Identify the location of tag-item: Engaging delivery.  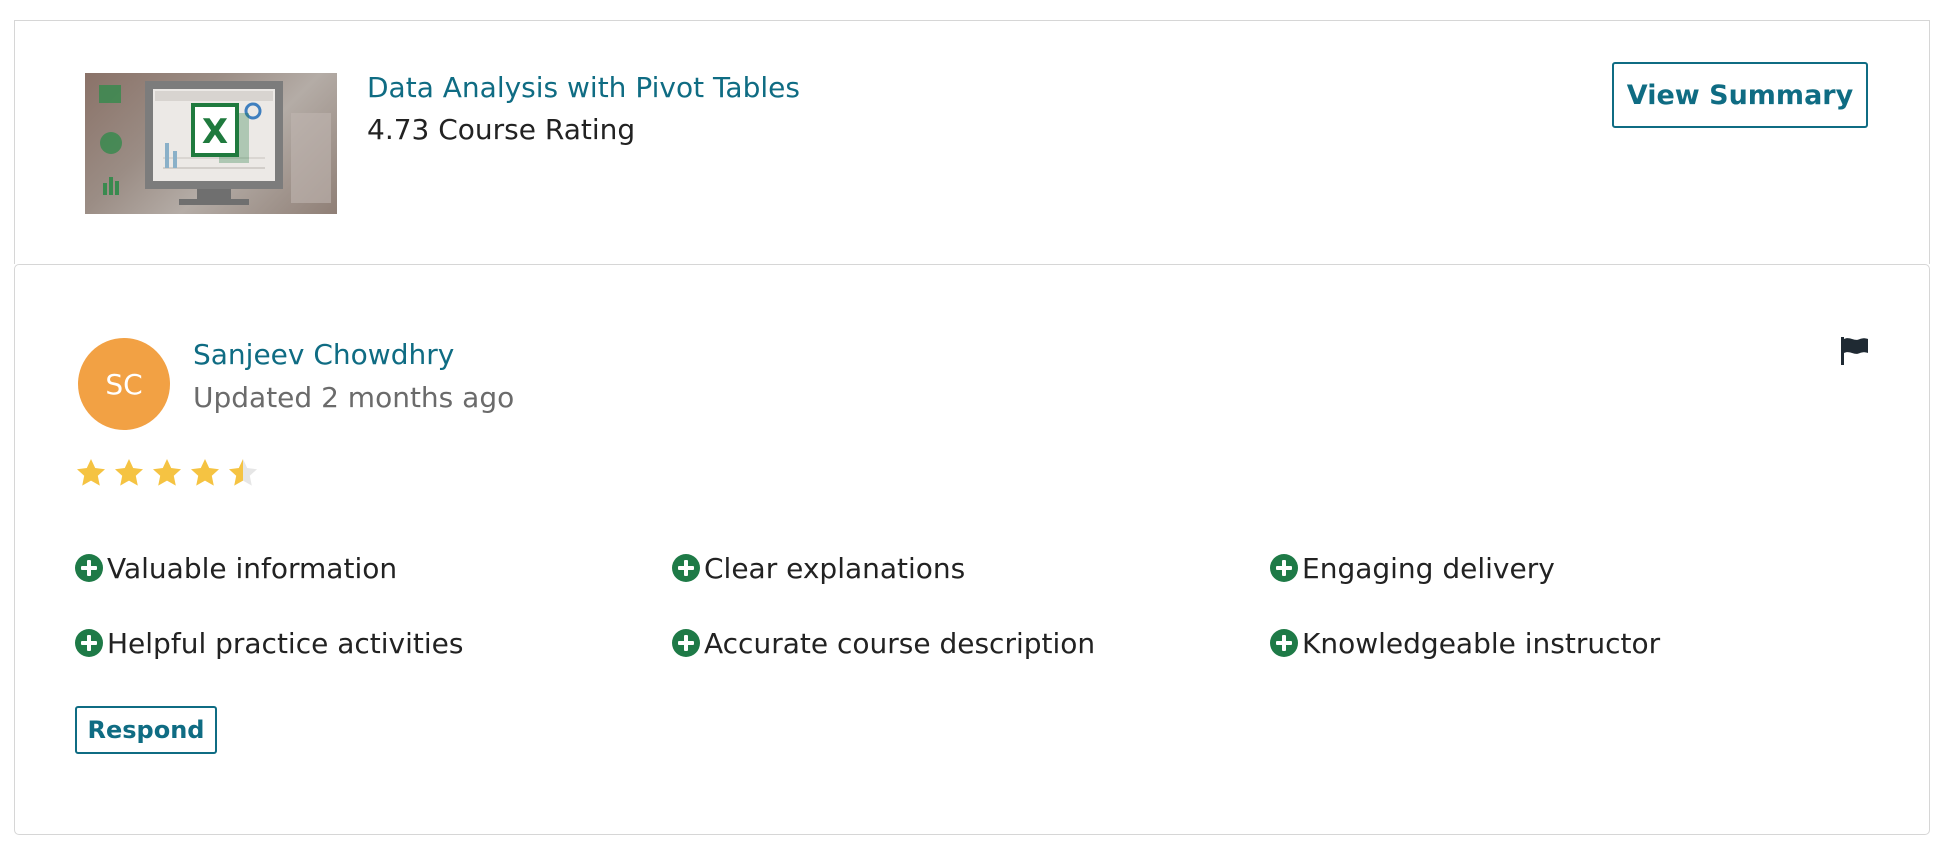
(1412, 568).